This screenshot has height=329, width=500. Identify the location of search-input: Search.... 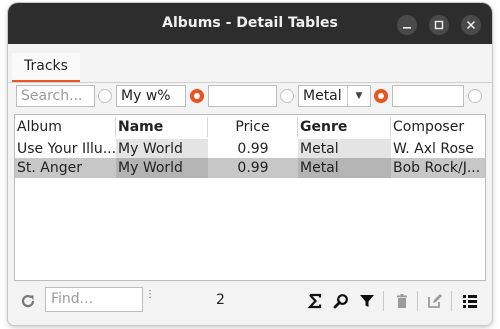
(55, 96).